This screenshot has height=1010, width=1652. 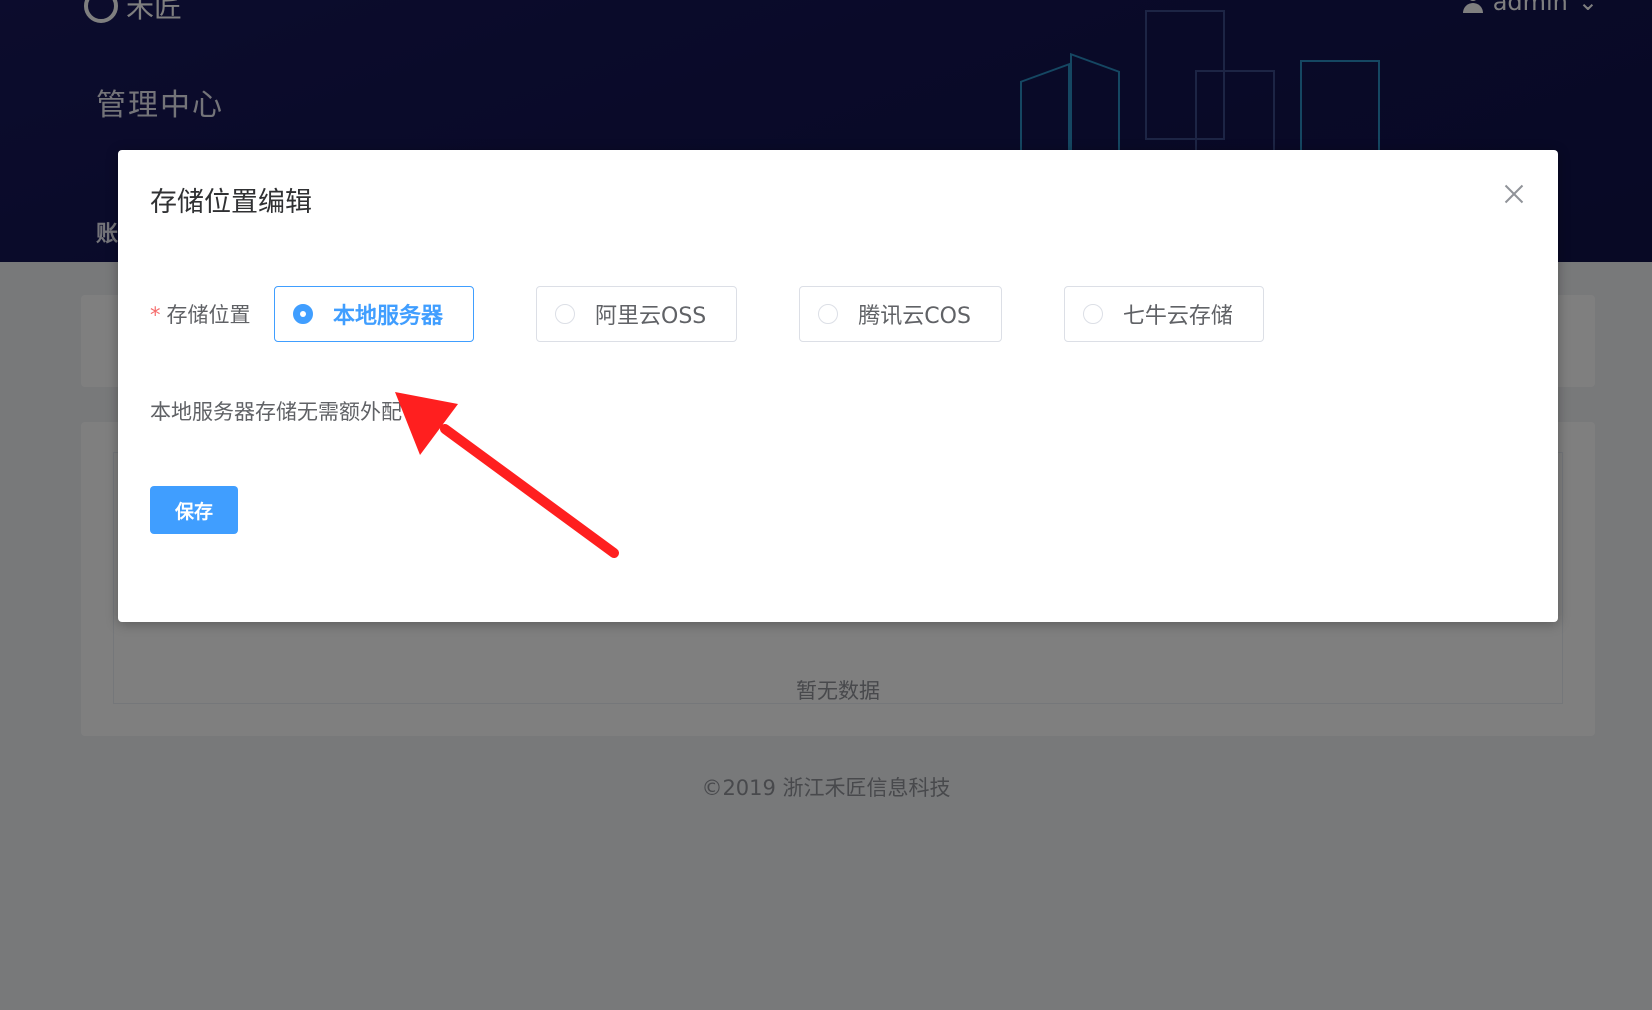 I want to click on radio-local-server: 本地服务器, so click(x=374, y=314).